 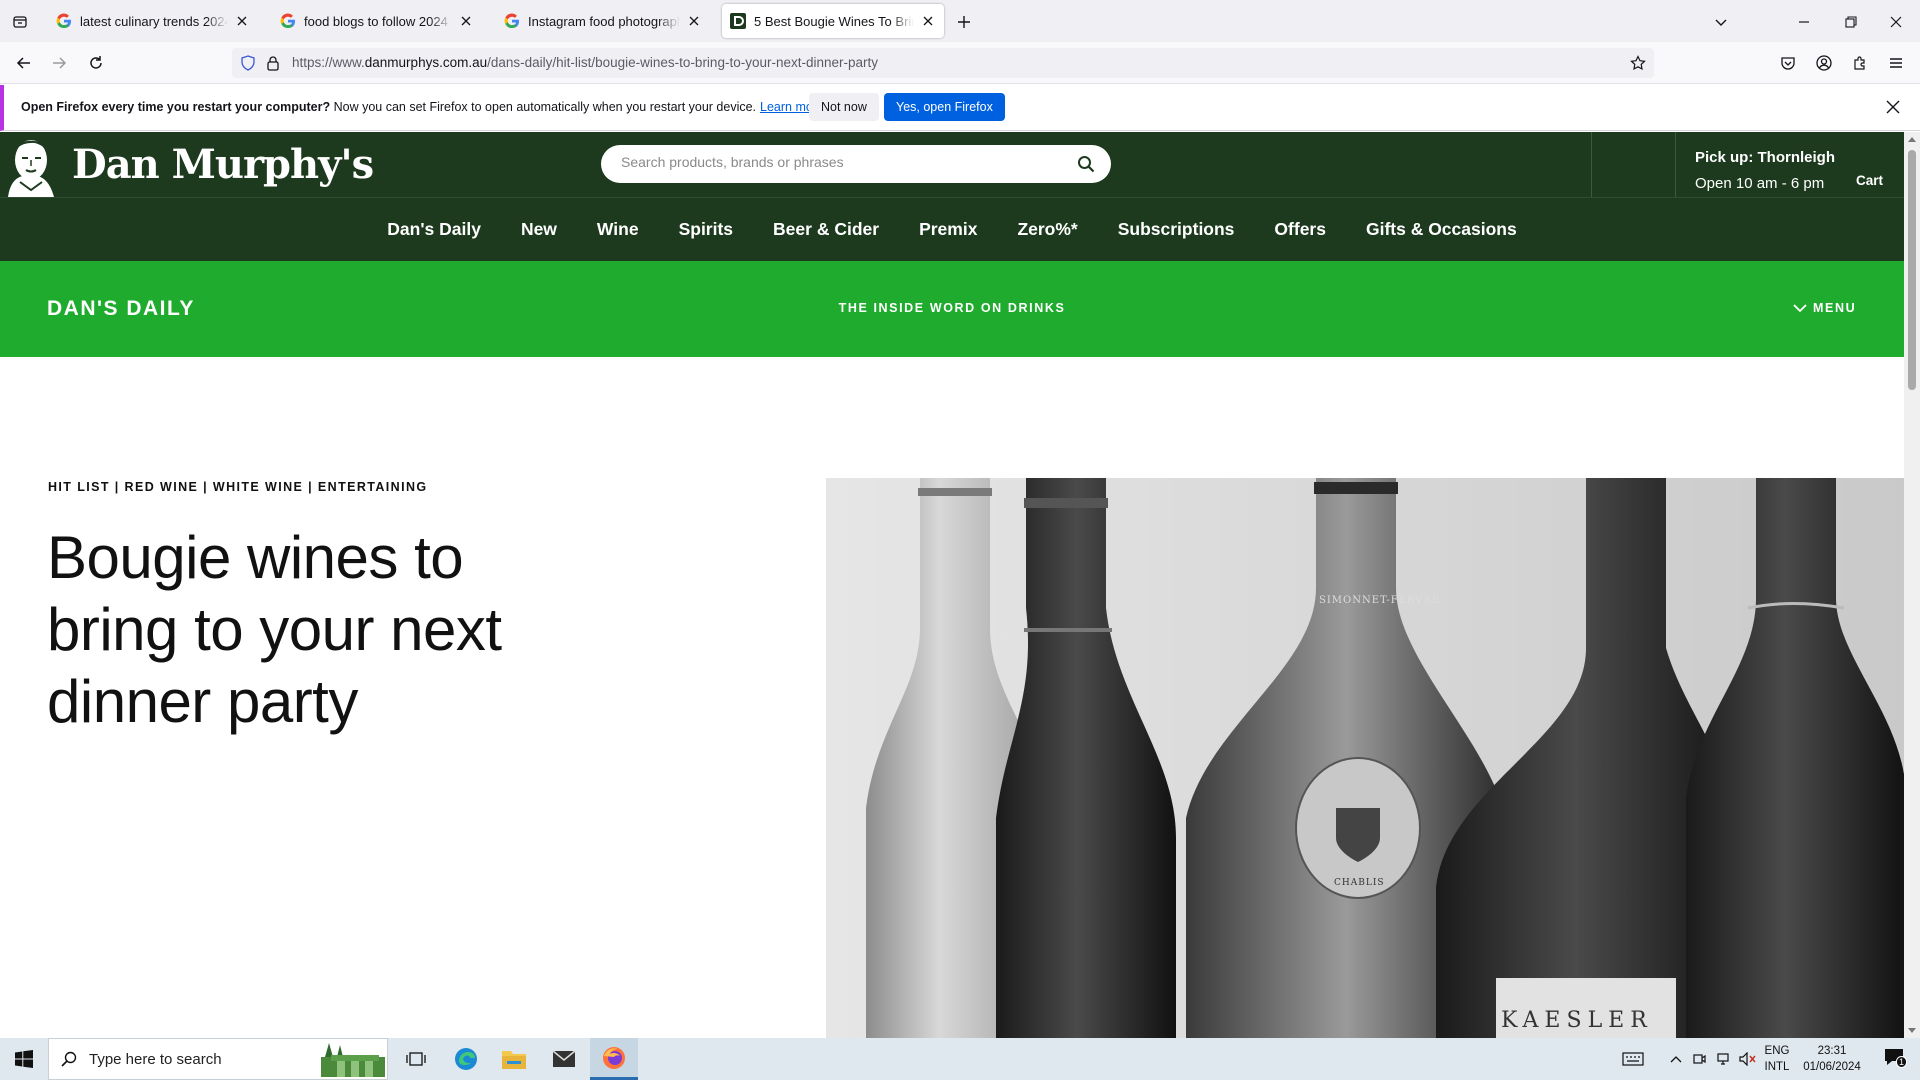 What do you see at coordinates (1748, 1059) in the screenshot?
I see `volume-muted-icon` at bounding box center [1748, 1059].